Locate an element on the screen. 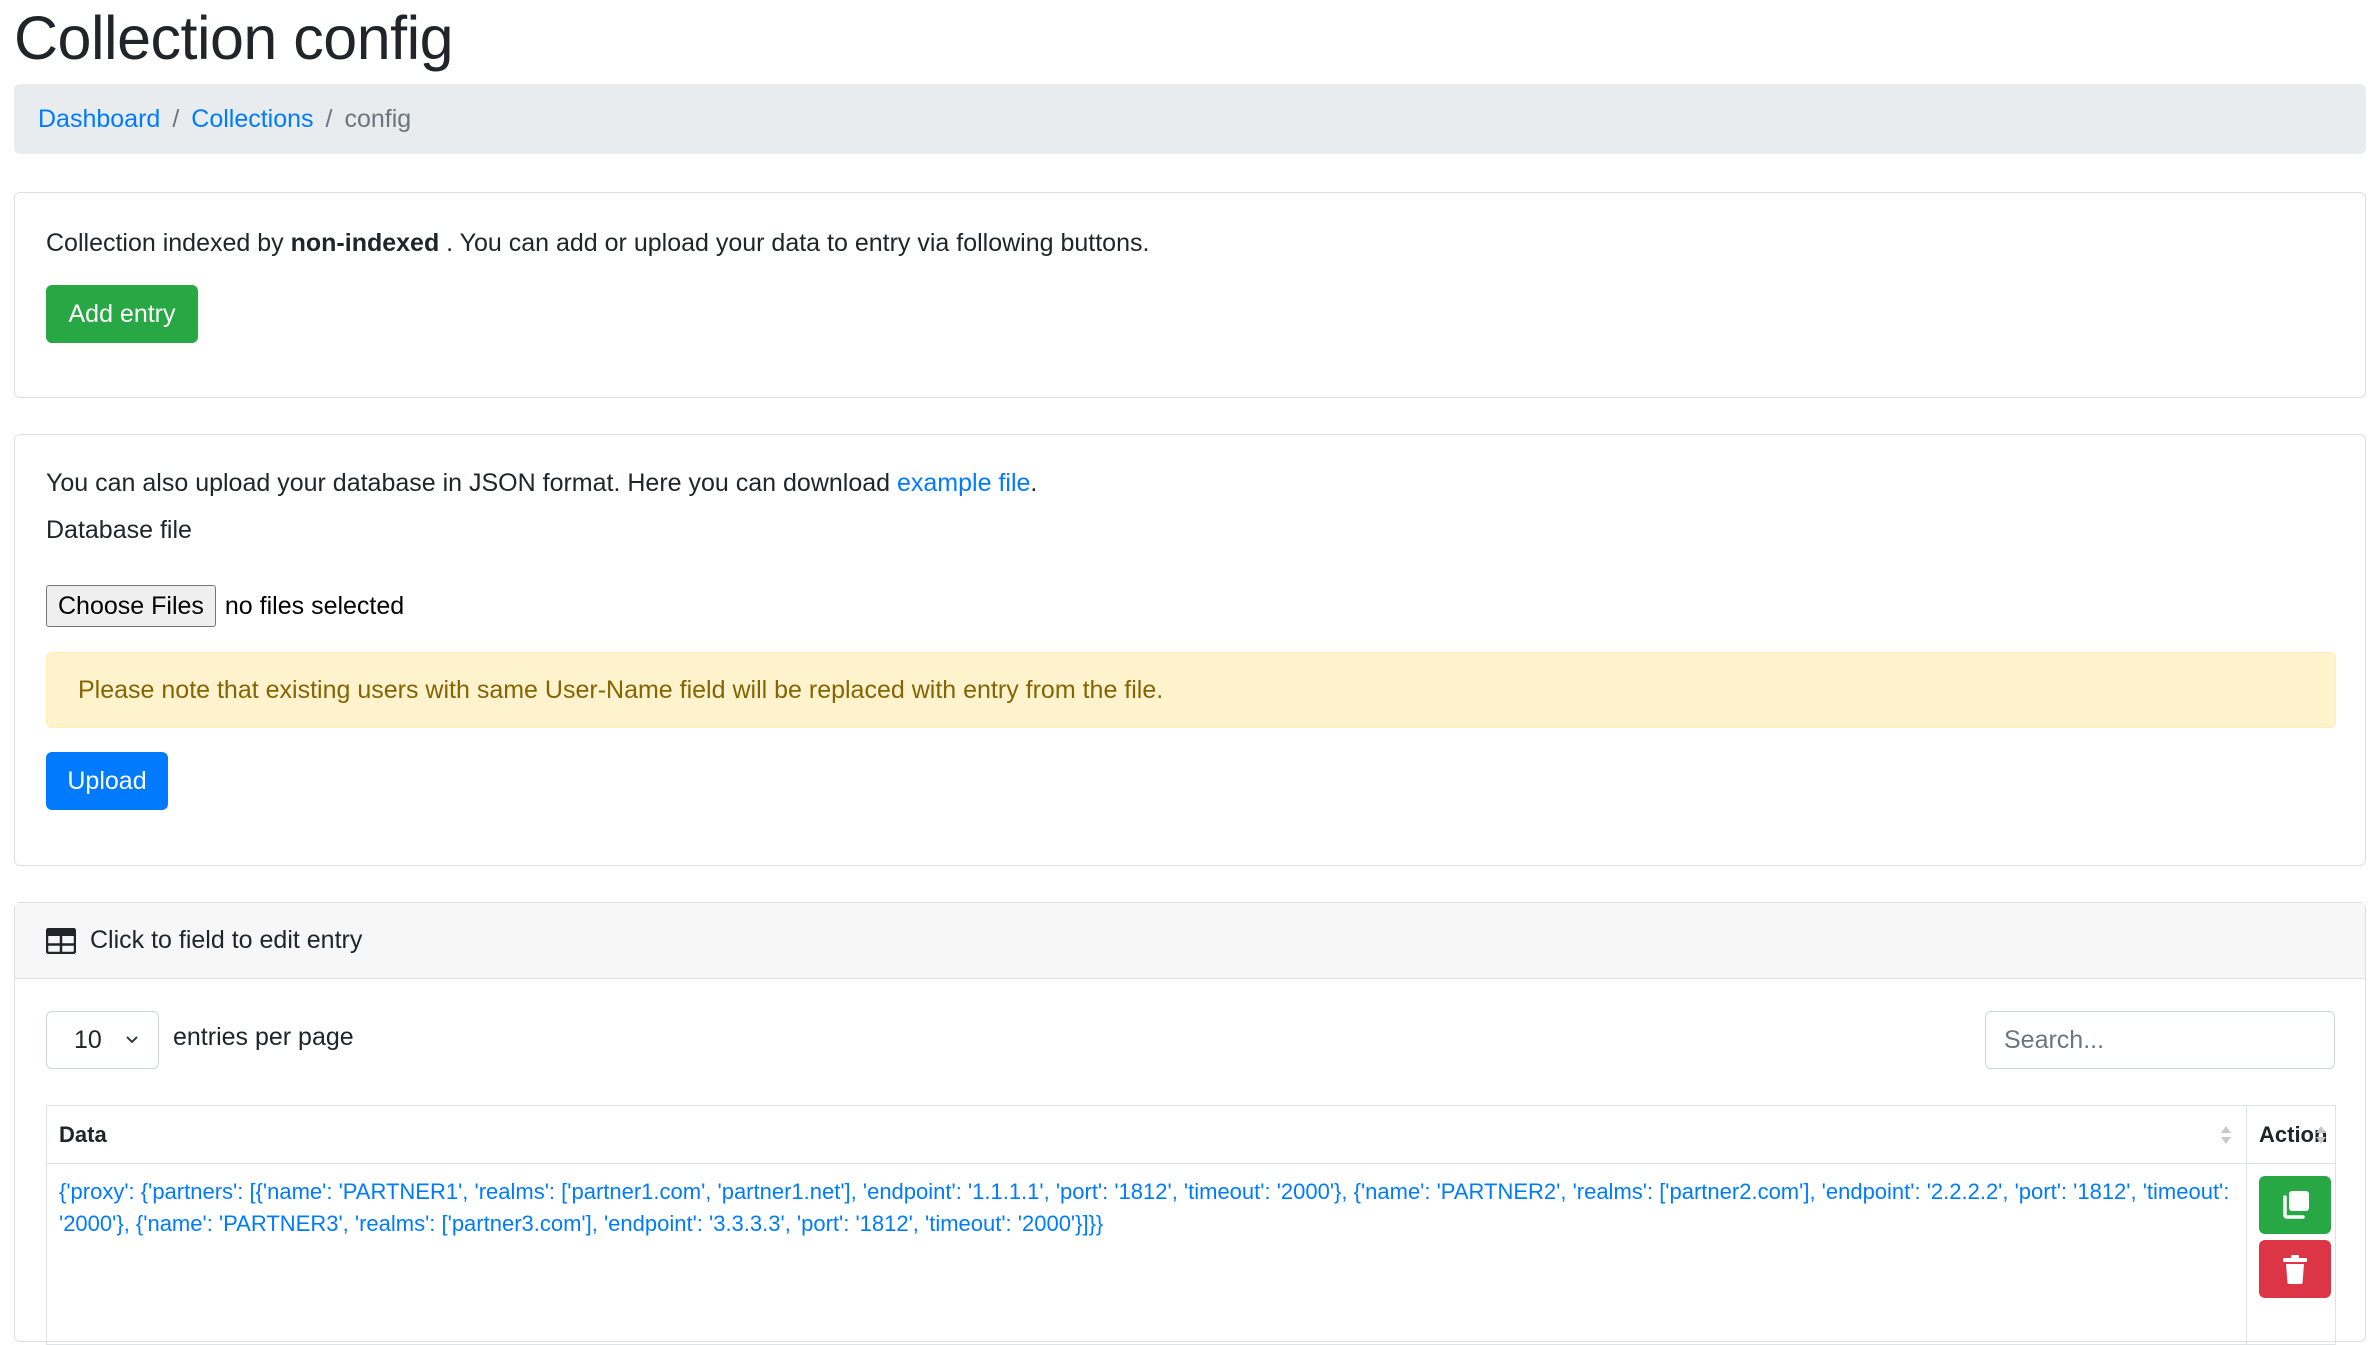  column-header-data: Data is located at coordinates (1147, 1135).